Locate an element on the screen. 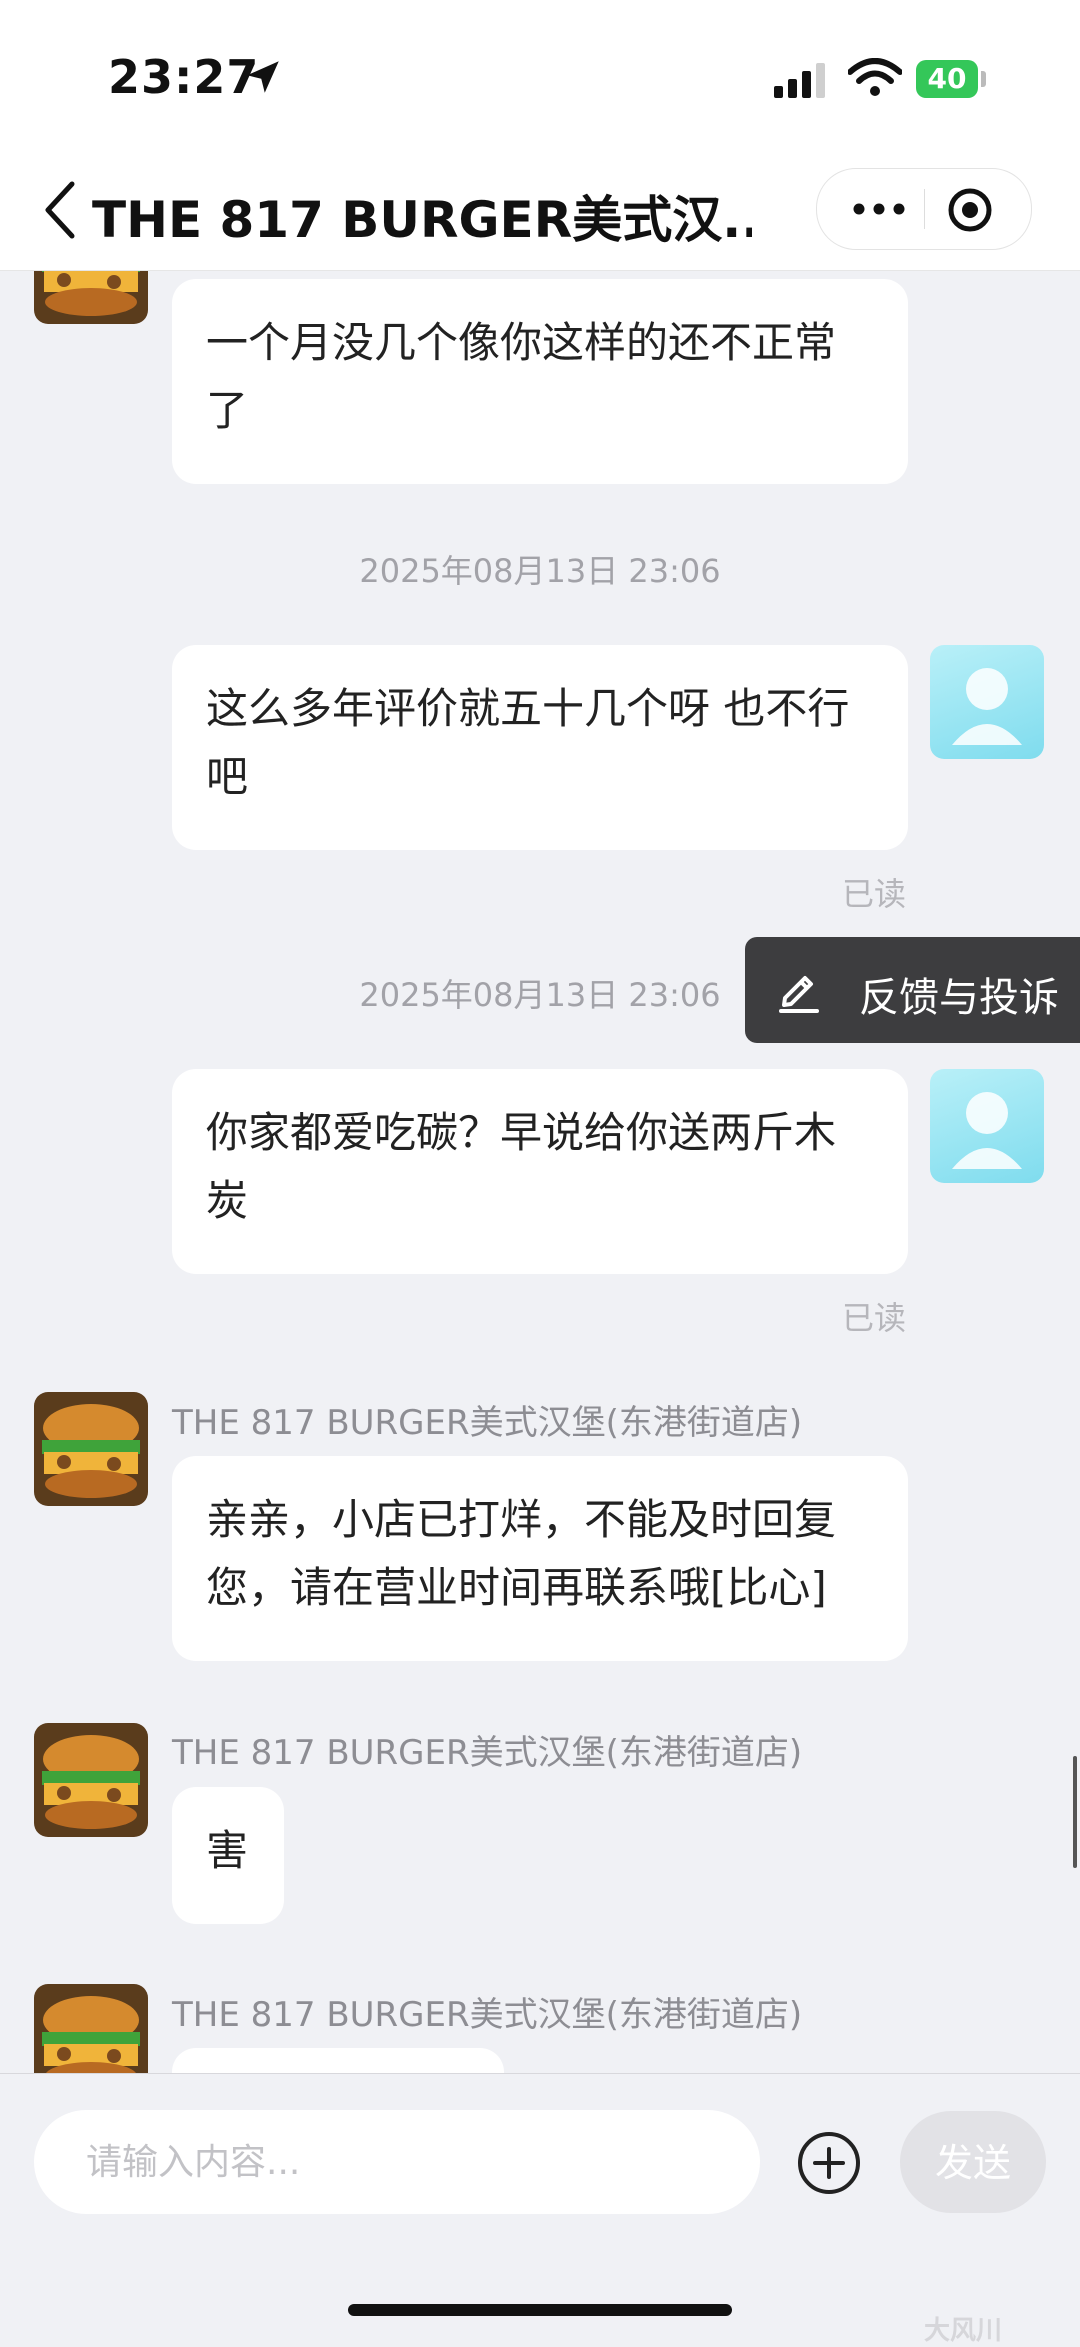 The height and width of the screenshot is (2347, 1080). battery-indicator: 40 is located at coordinates (947, 79).